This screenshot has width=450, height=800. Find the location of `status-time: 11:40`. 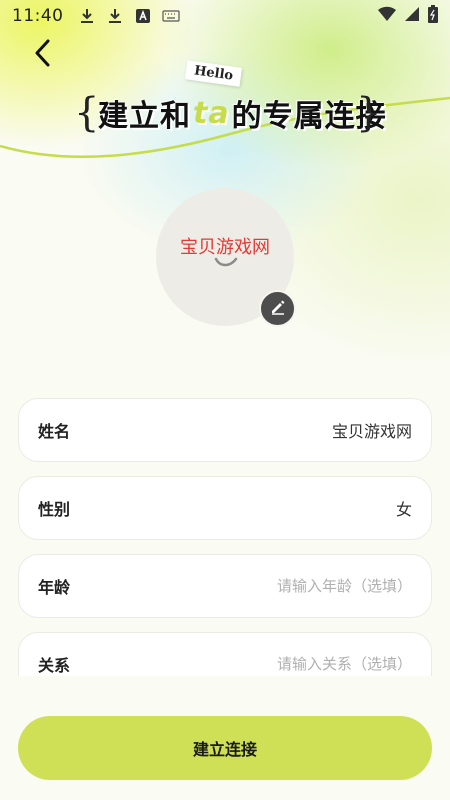

status-time: 11:40 is located at coordinates (38, 16).